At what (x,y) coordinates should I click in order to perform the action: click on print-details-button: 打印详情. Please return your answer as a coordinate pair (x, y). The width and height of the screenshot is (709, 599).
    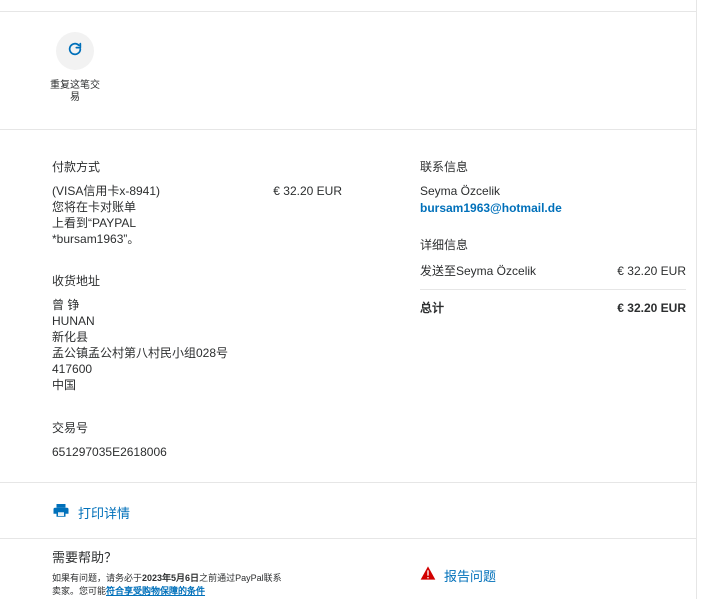
    Looking at the image, I should click on (91, 512).